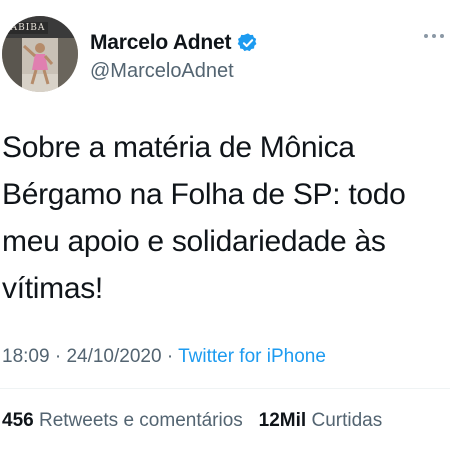  I want to click on retweets-count: 456, so click(18, 420).